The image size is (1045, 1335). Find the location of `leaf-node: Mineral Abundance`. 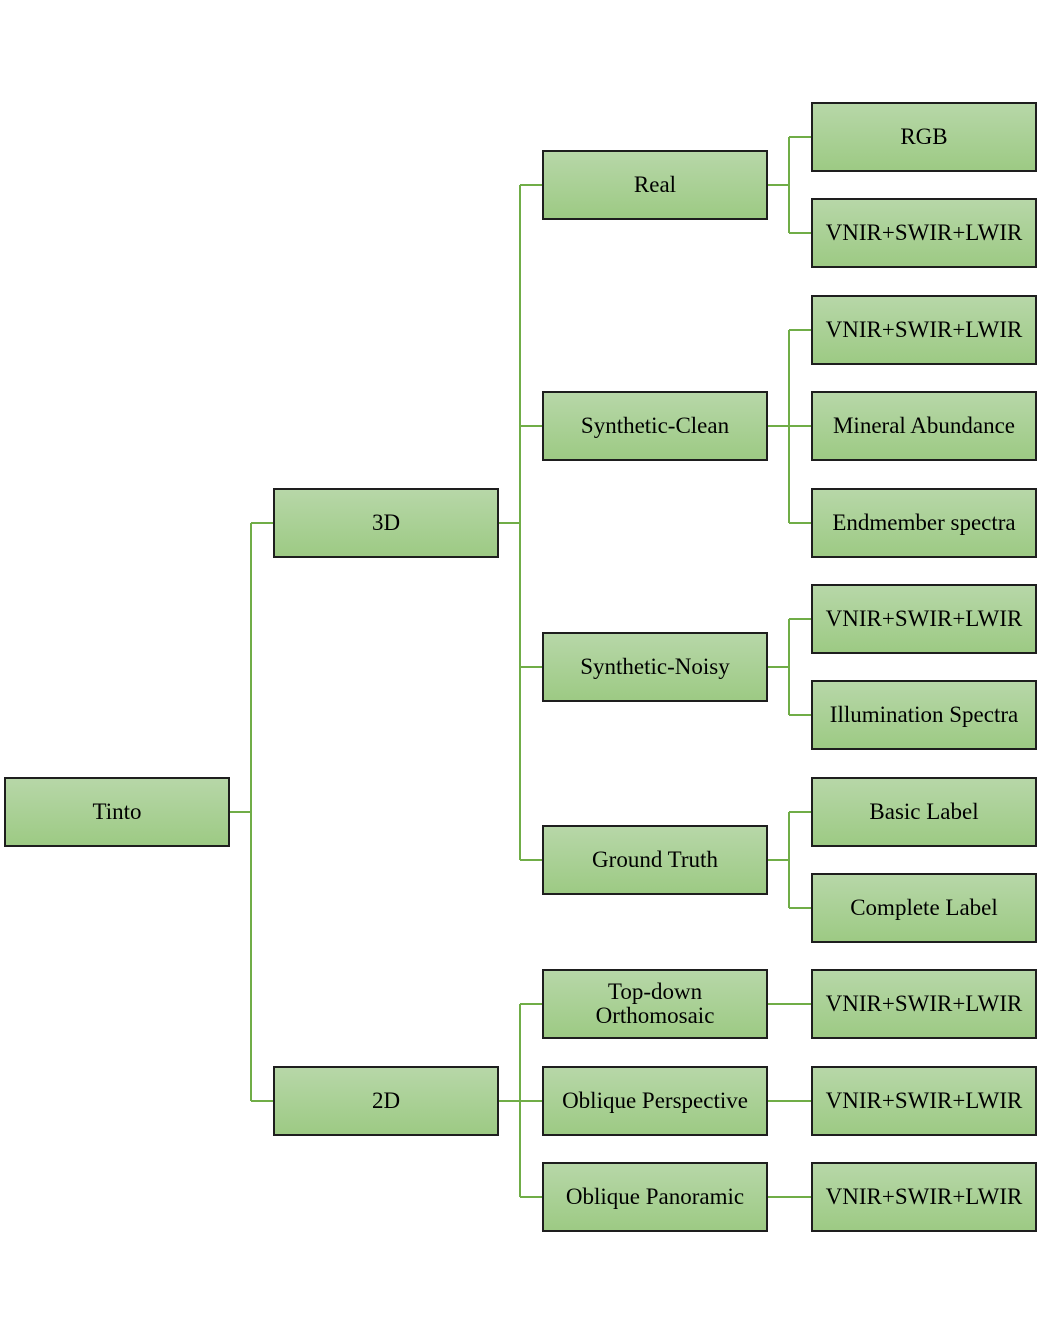

leaf-node: Mineral Abundance is located at coordinates (924, 426).